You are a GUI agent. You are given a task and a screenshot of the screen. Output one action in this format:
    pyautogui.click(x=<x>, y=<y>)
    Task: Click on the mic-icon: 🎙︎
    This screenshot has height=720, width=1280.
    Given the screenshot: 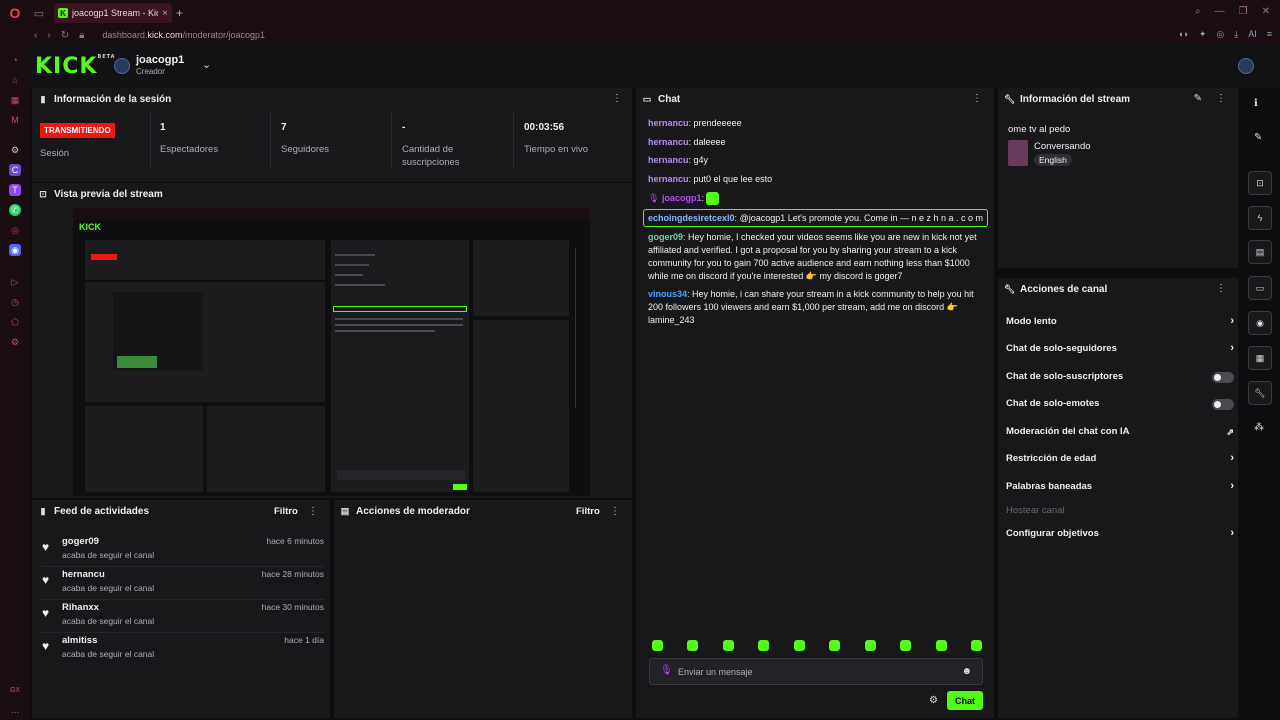 What is the action you would take?
    pyautogui.click(x=666, y=670)
    